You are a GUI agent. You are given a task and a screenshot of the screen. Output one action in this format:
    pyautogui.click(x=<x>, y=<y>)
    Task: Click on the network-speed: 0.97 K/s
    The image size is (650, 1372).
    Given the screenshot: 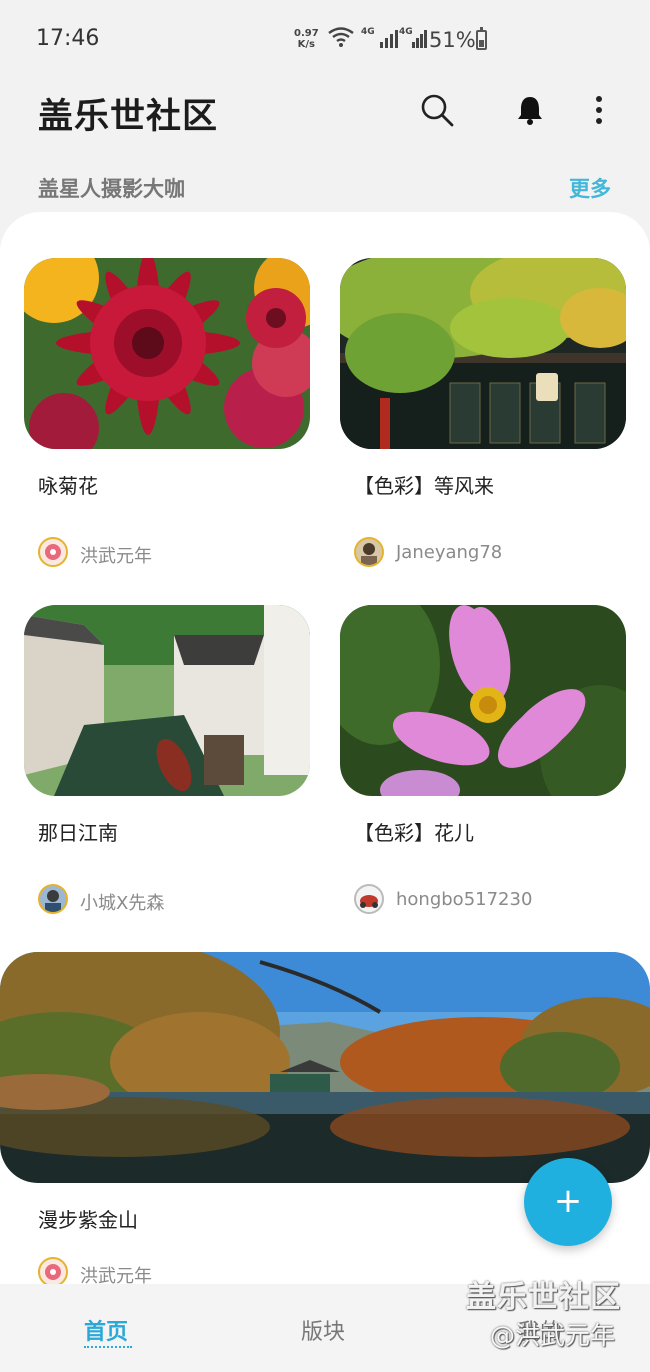 What is the action you would take?
    pyautogui.click(x=306, y=39)
    